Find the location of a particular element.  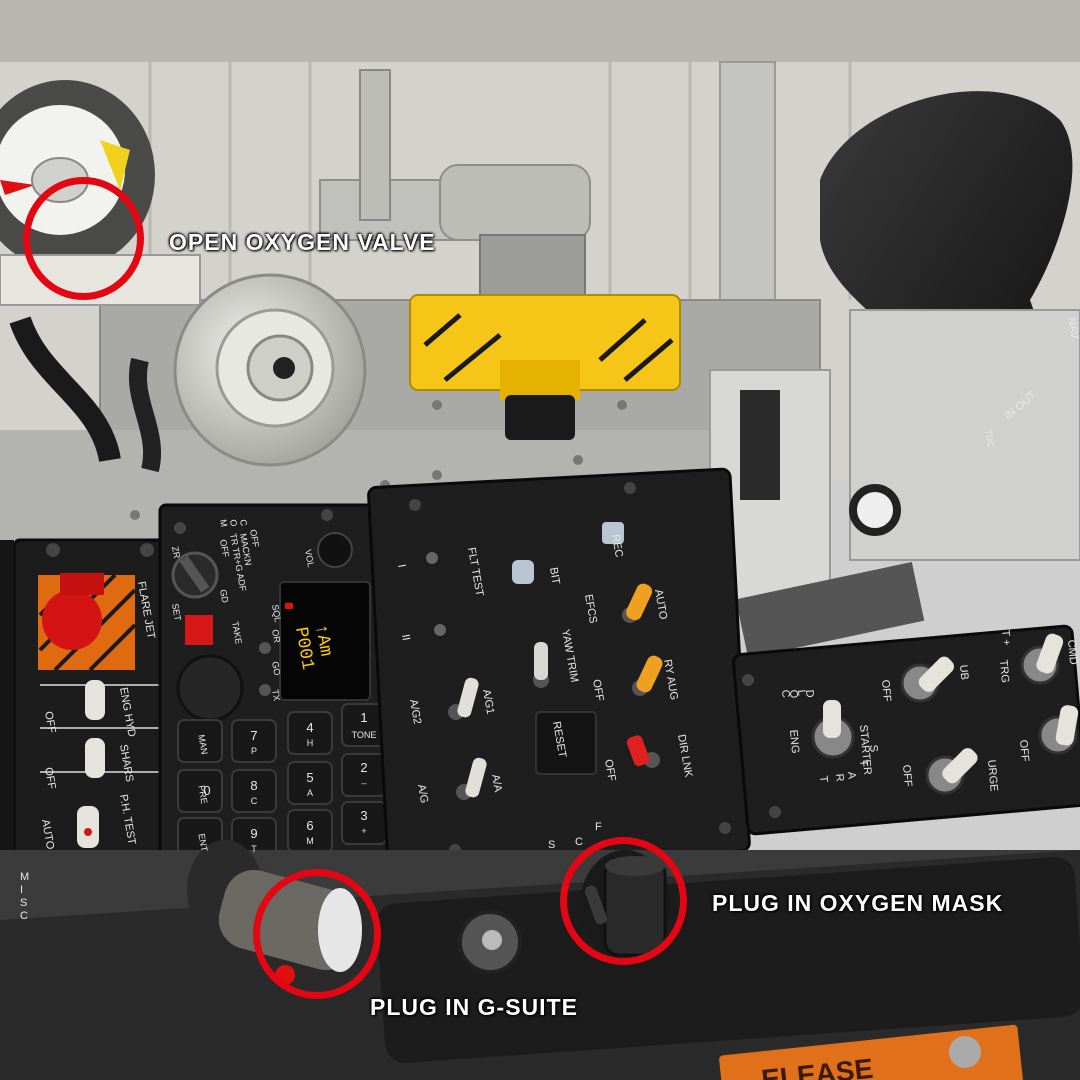

mode-selector-knob is located at coordinates (195, 575).